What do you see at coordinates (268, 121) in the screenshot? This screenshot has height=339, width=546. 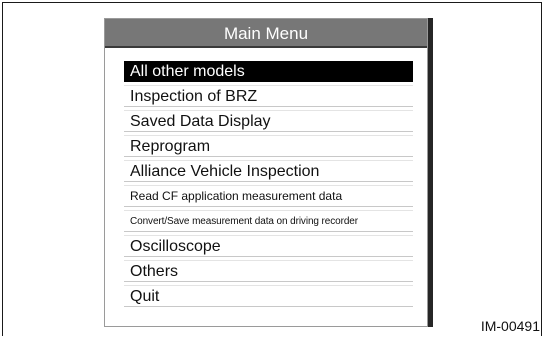 I see `menu-item-saved-data-display: Saved Data Display` at bounding box center [268, 121].